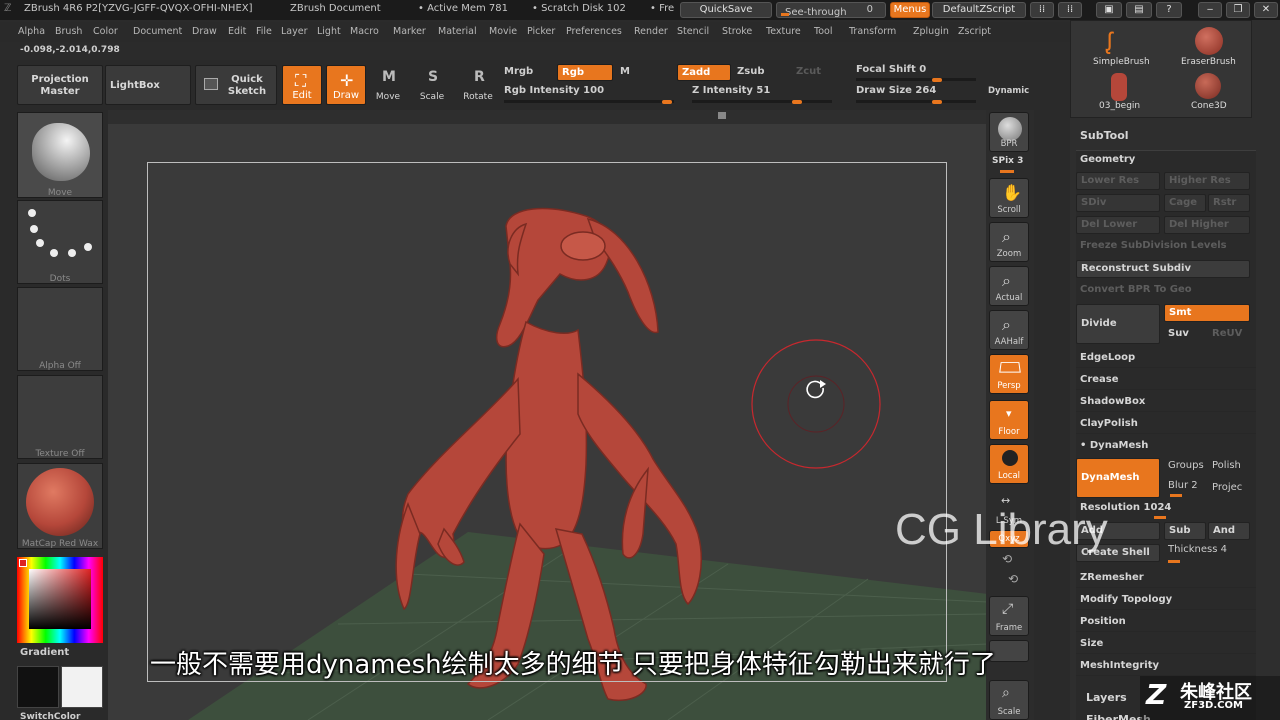 The height and width of the screenshot is (720, 1280). What do you see at coordinates (1009, 132) in the screenshot?
I see `bpr-button: BPR` at bounding box center [1009, 132].